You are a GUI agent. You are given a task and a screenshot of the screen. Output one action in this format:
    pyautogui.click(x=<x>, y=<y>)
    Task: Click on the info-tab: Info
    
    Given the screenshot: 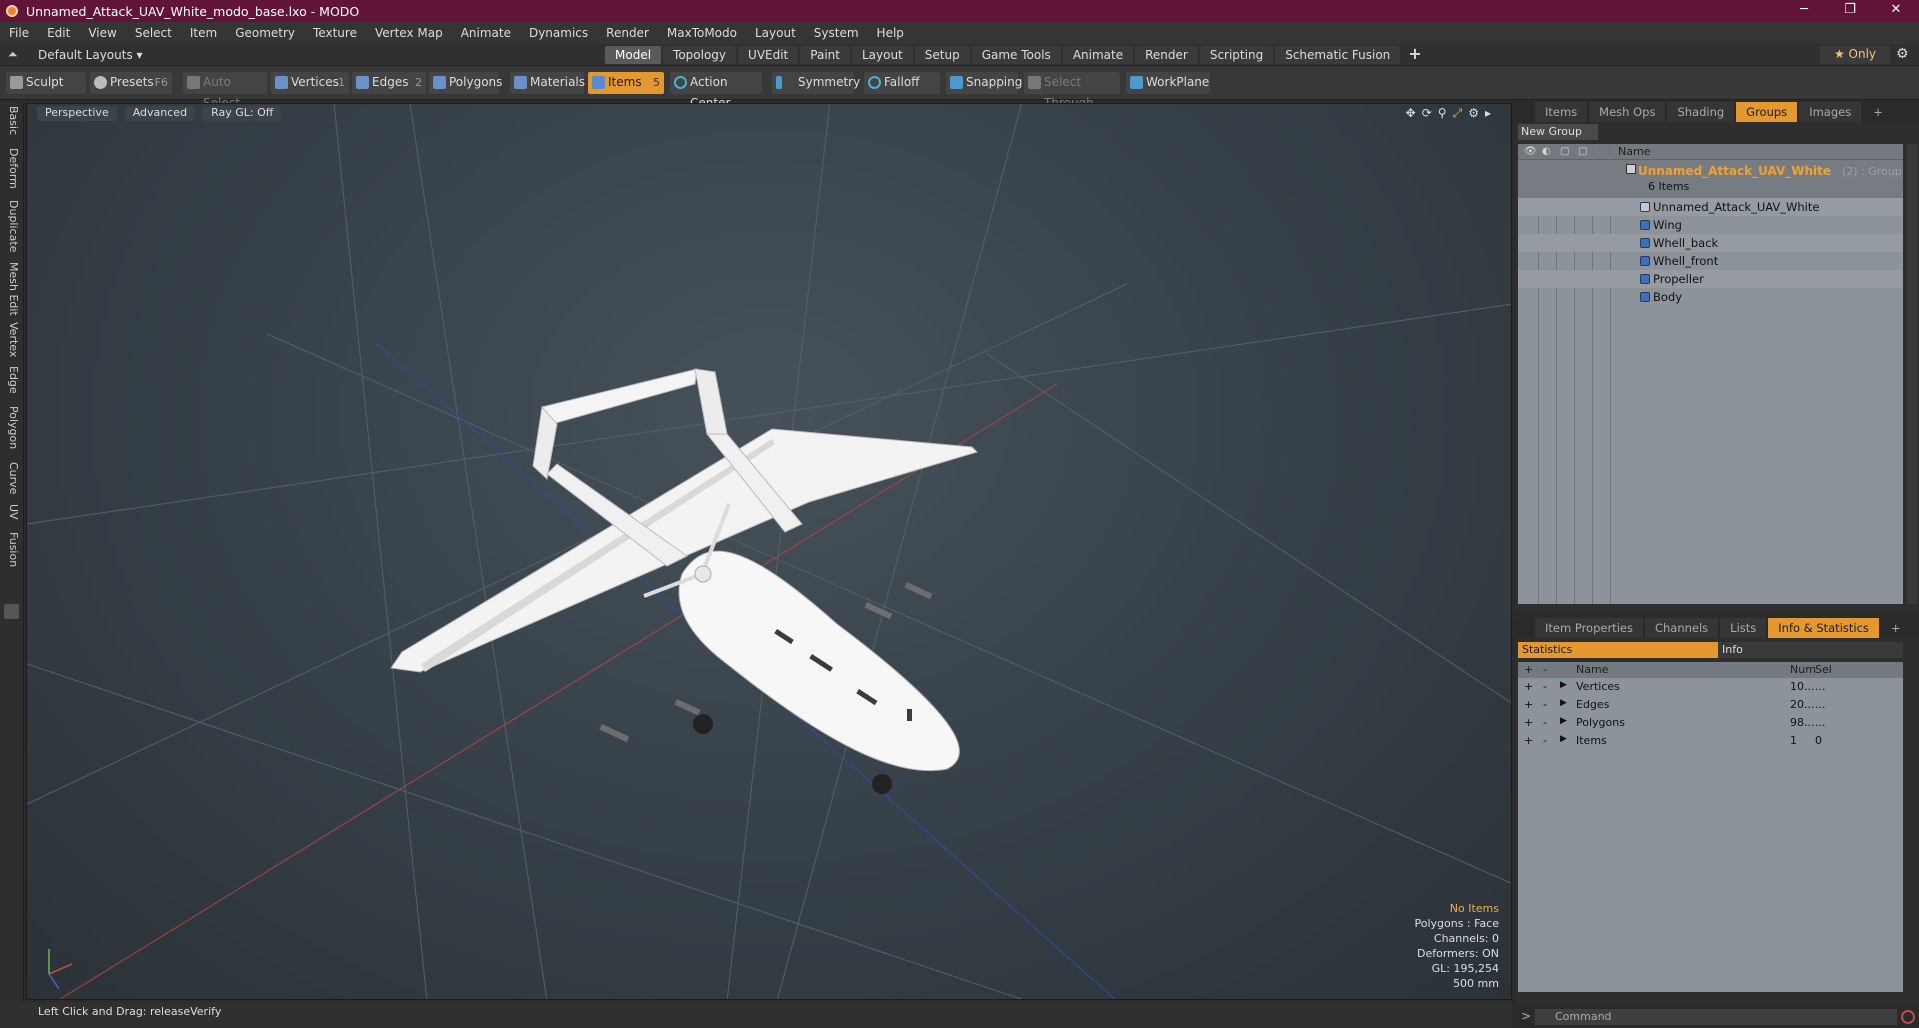 What is the action you would take?
    pyautogui.click(x=1810, y=650)
    